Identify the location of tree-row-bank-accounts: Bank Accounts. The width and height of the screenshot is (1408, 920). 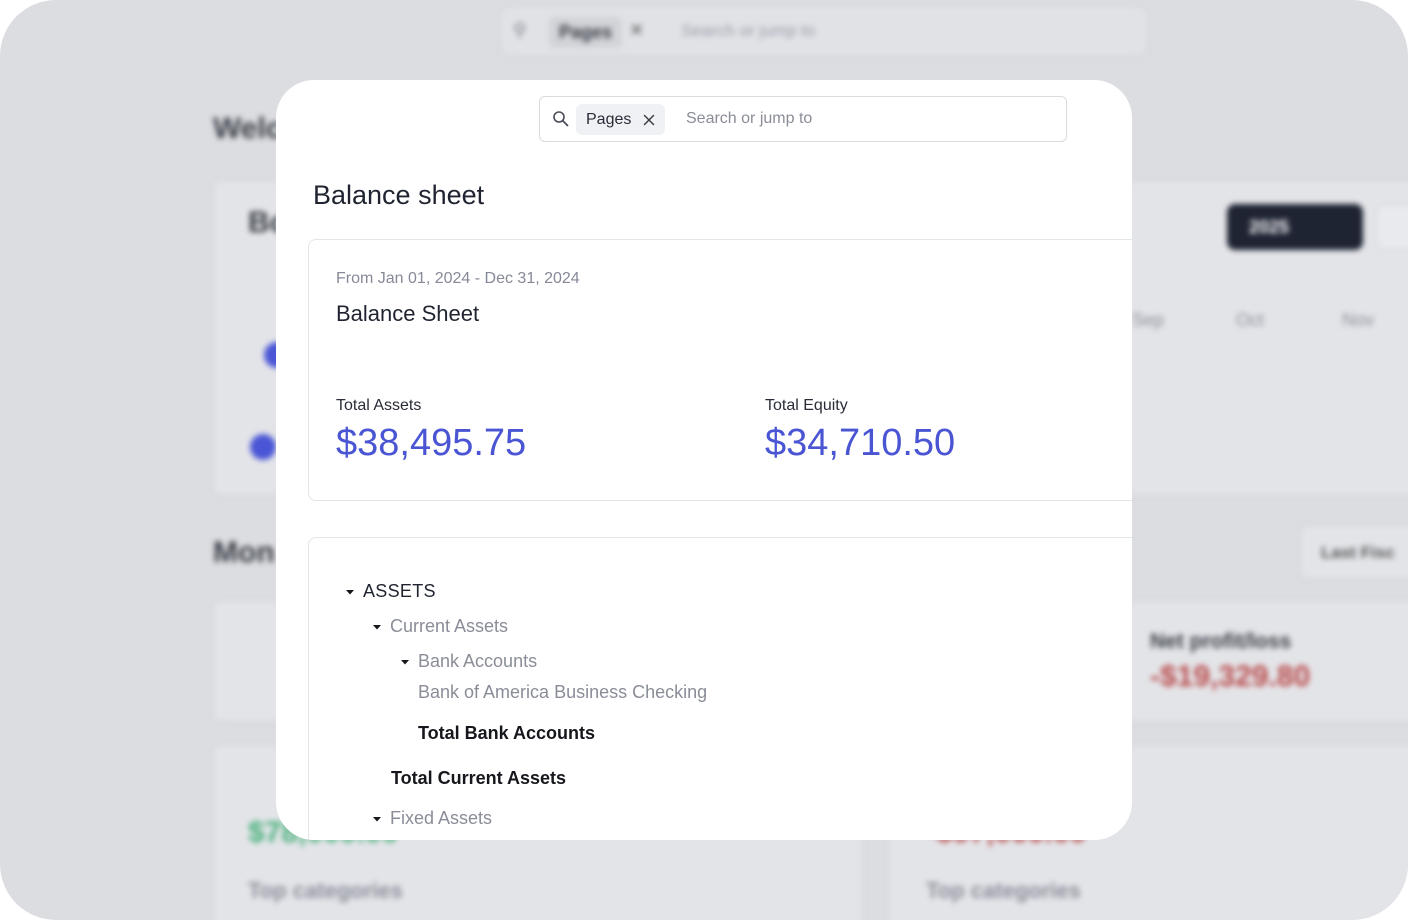
(467, 661).